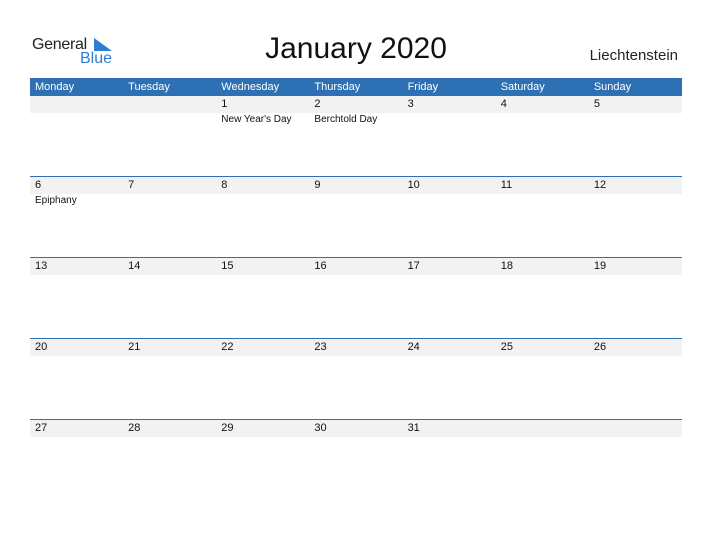 This screenshot has width=712, height=550. I want to click on holiday-label: New Year's Day, so click(256, 119).